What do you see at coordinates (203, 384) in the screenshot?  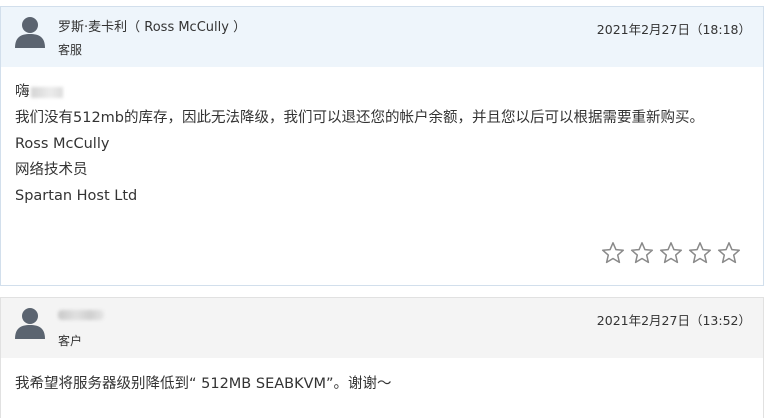 I see `reply-message: 我希望将服务器级别降低到“ 512MB SEABKVM”。谢谢～` at bounding box center [203, 384].